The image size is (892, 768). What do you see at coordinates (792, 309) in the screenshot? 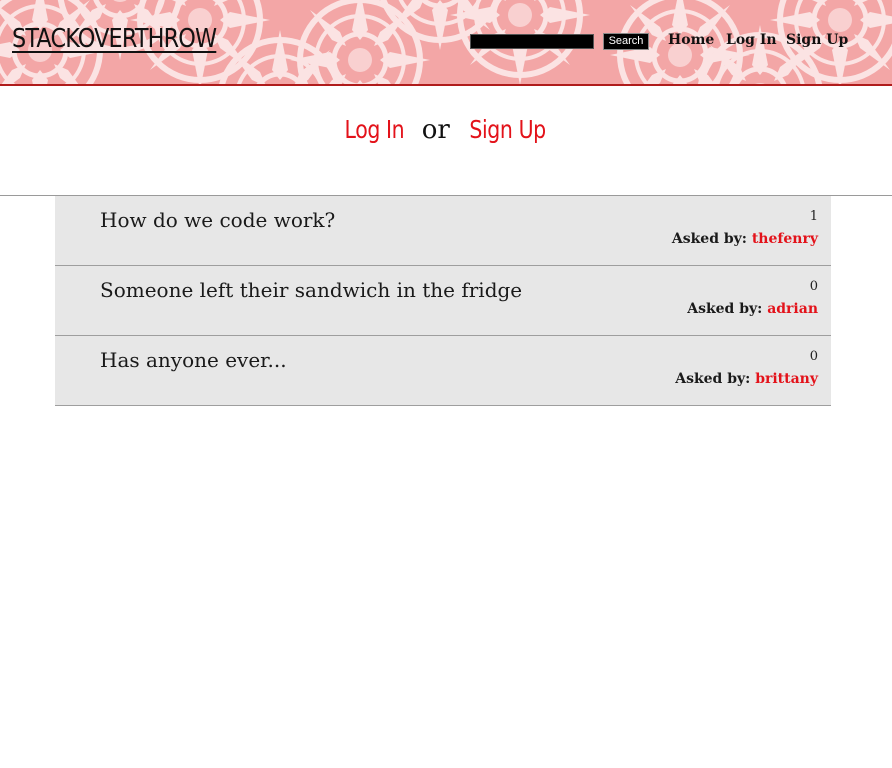
I see `asker-username: adrian` at bounding box center [792, 309].